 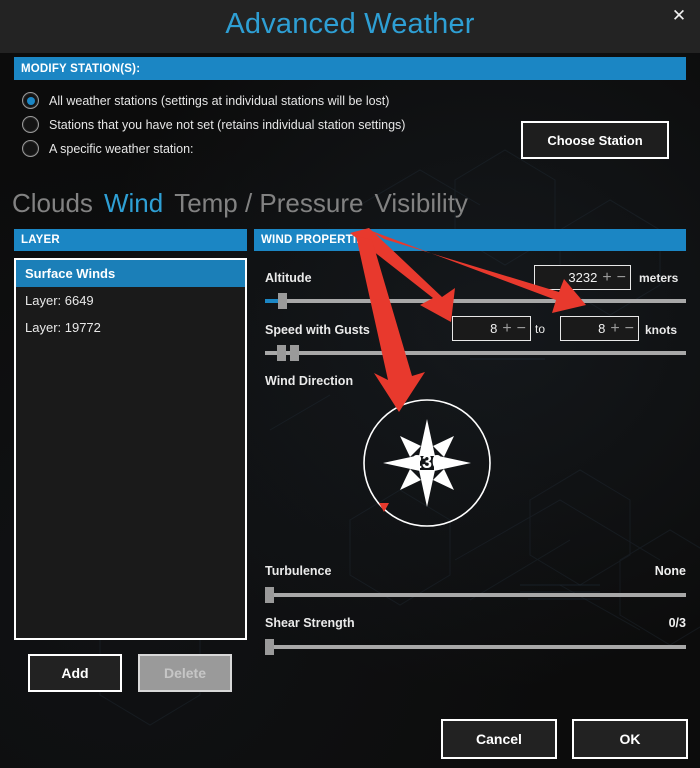 I want to click on choose-station-button: Choose Station, so click(x=595, y=140).